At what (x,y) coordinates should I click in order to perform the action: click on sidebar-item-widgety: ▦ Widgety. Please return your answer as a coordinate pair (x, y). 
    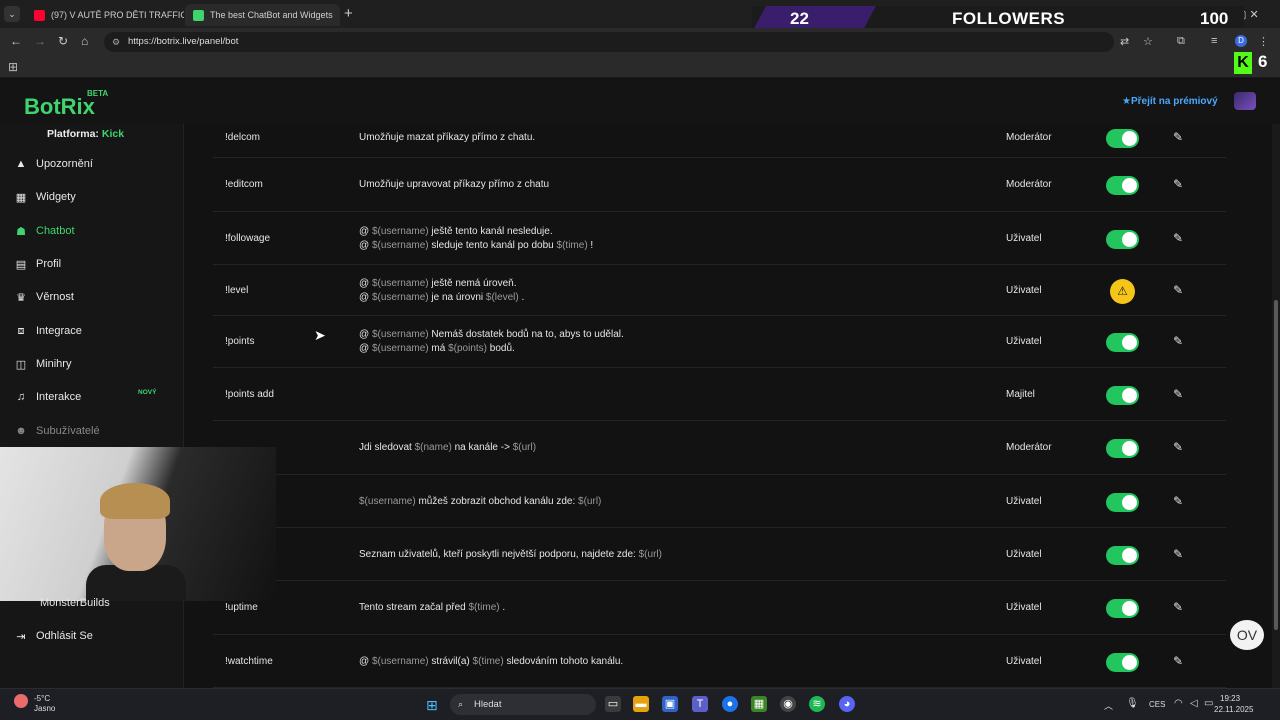
    Looking at the image, I should click on (45, 197).